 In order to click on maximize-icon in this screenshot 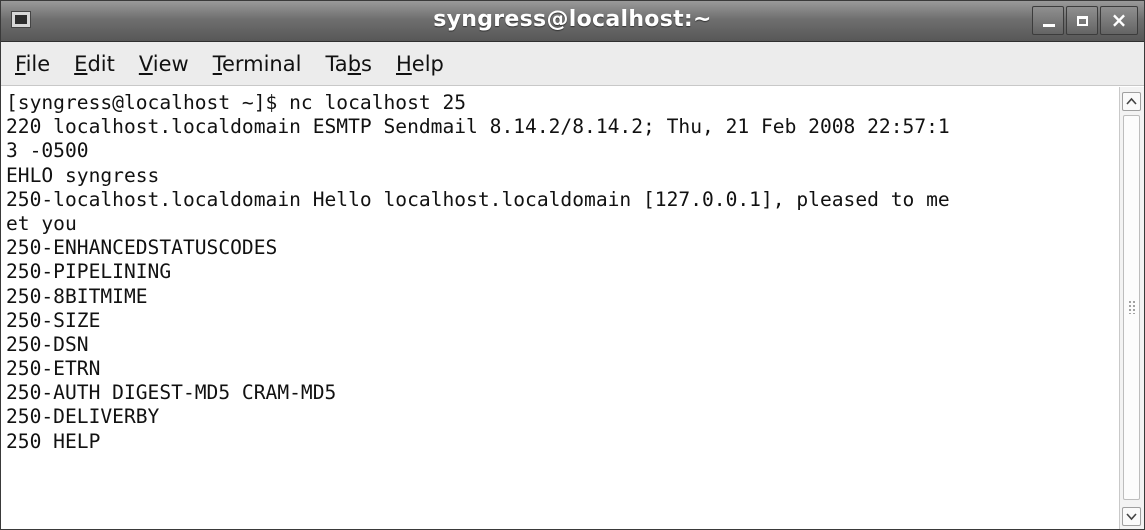, I will do `click(1082, 21)`.